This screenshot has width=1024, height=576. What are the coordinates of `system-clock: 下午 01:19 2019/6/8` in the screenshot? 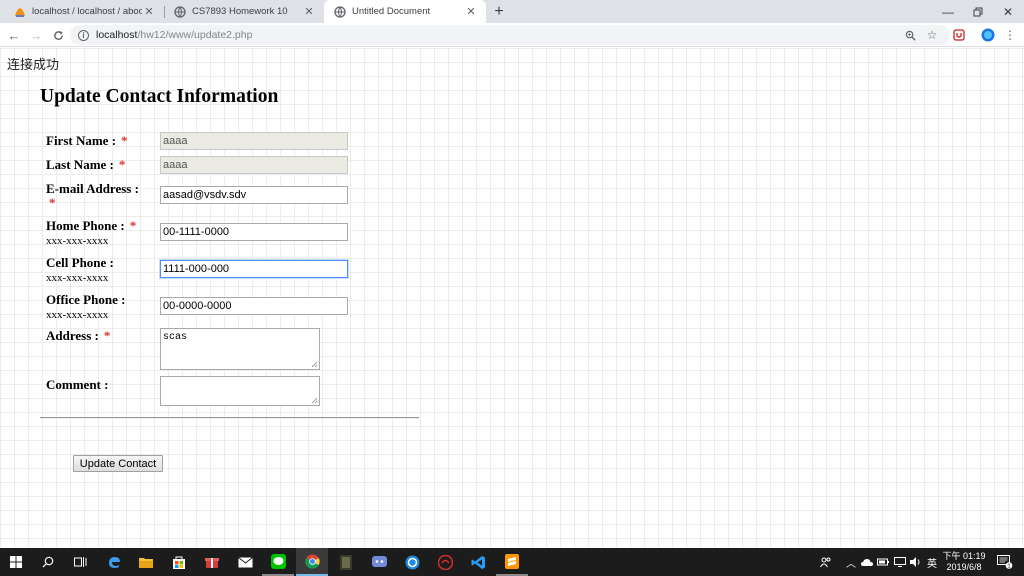 It's located at (964, 562).